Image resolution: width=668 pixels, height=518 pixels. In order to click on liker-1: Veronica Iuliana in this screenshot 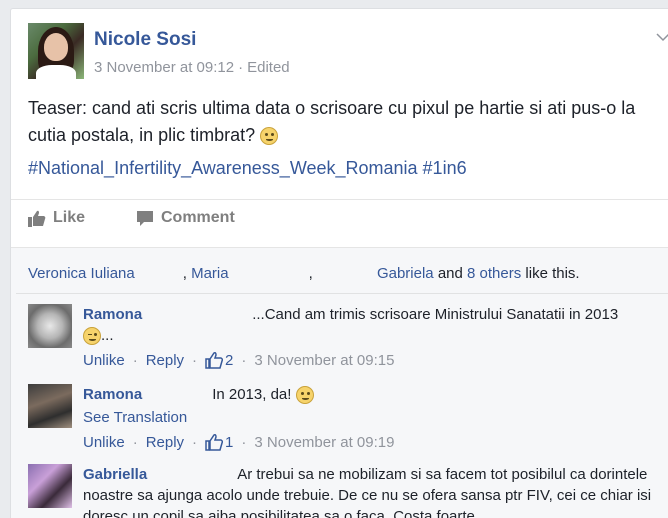, I will do `click(81, 273)`.